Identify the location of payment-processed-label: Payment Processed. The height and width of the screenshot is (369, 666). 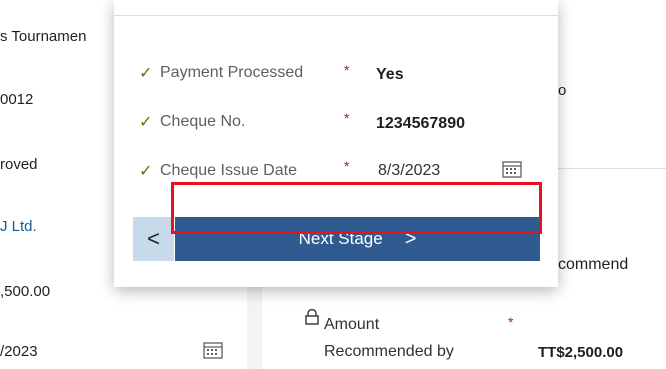
(232, 72).